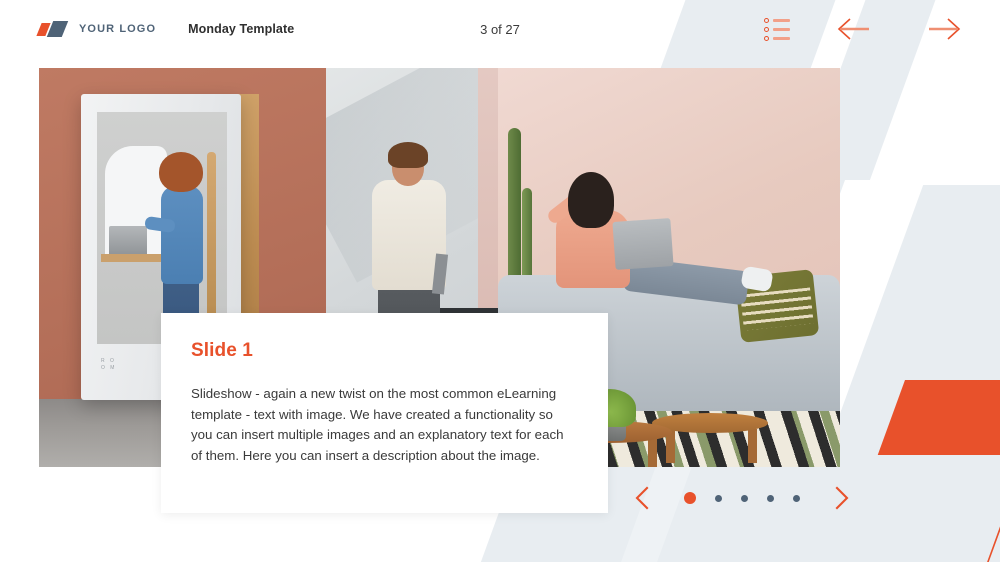 This screenshot has width=1000, height=562. I want to click on photo1-person-hair, so click(181, 172).